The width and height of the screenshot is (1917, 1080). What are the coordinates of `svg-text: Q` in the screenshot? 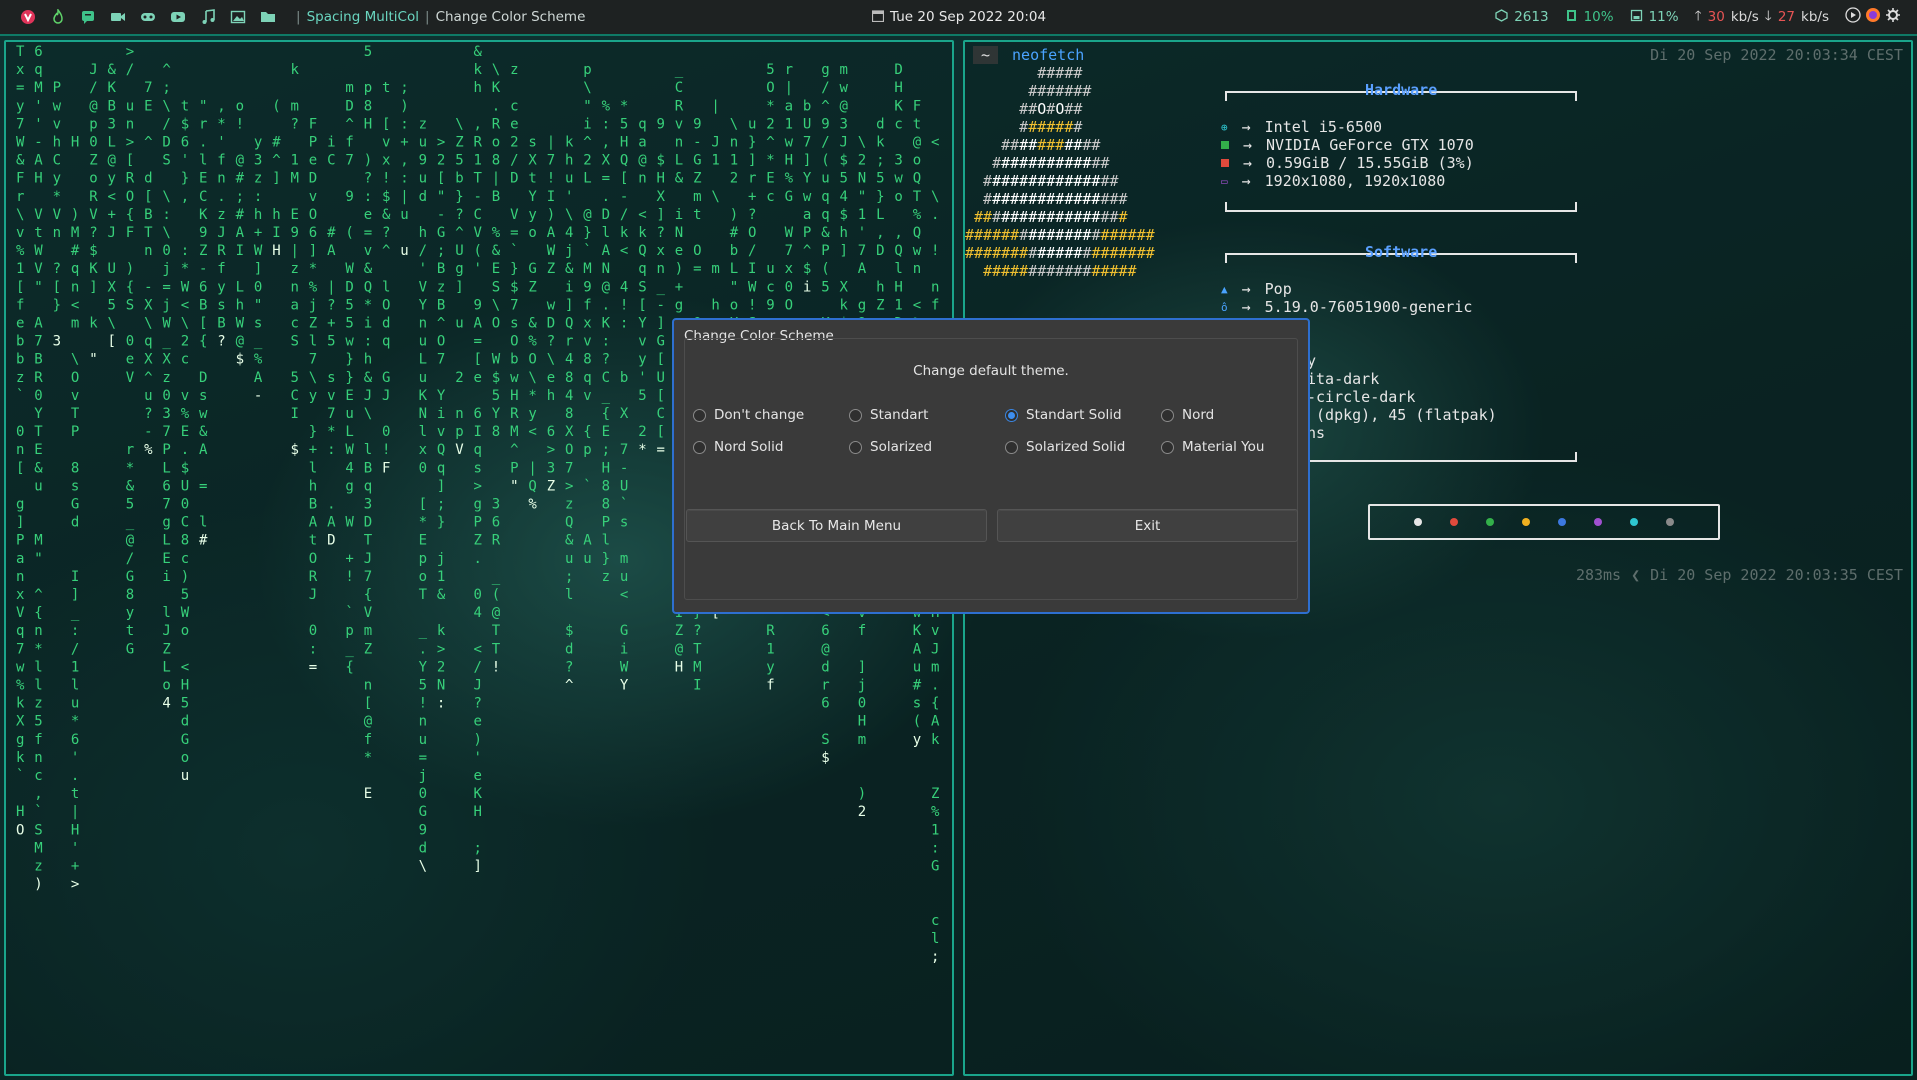 It's located at (898, 251).